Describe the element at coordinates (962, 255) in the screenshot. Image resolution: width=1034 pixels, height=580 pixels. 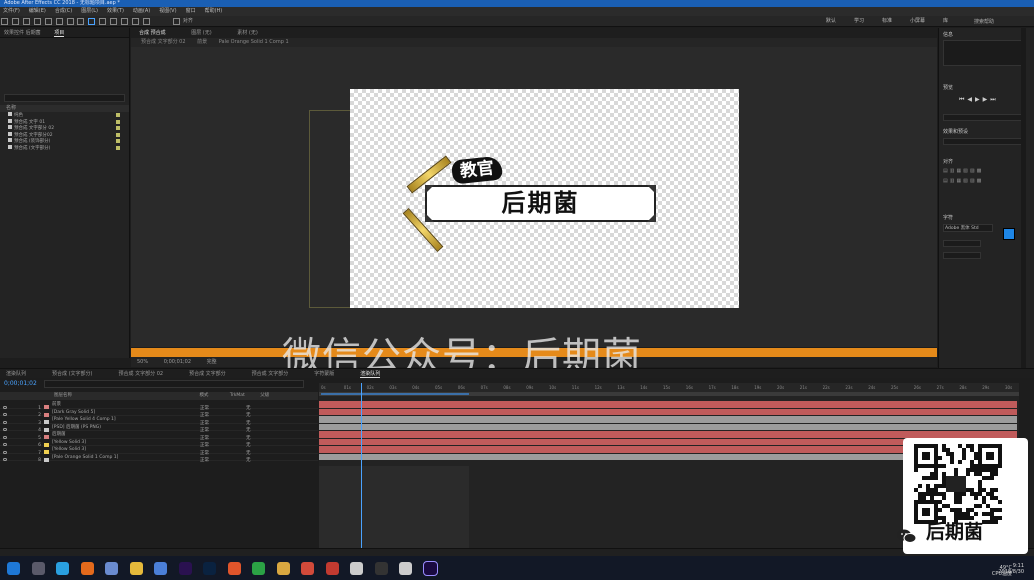
I see `leading-field` at that location.